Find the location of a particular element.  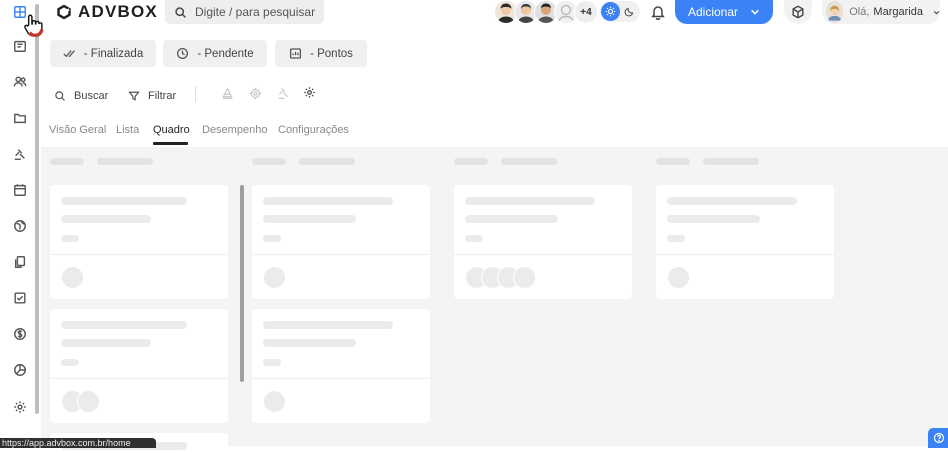

clock-icon is located at coordinates (183, 53).